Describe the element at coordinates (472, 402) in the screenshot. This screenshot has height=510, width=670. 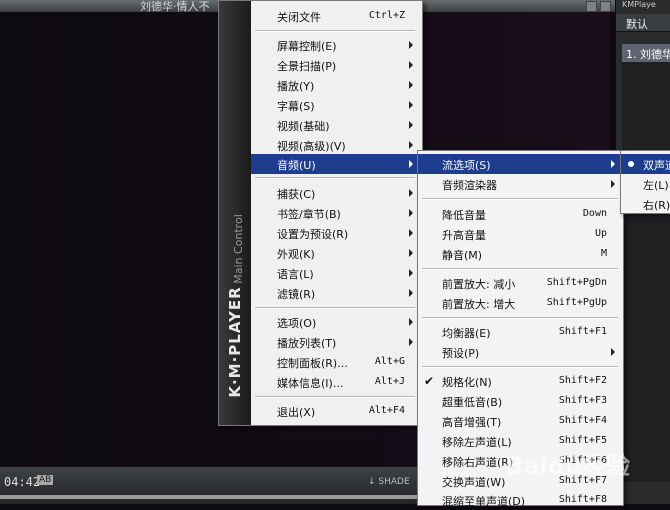
I see `menu-item-label: 超重低音(B)` at that location.